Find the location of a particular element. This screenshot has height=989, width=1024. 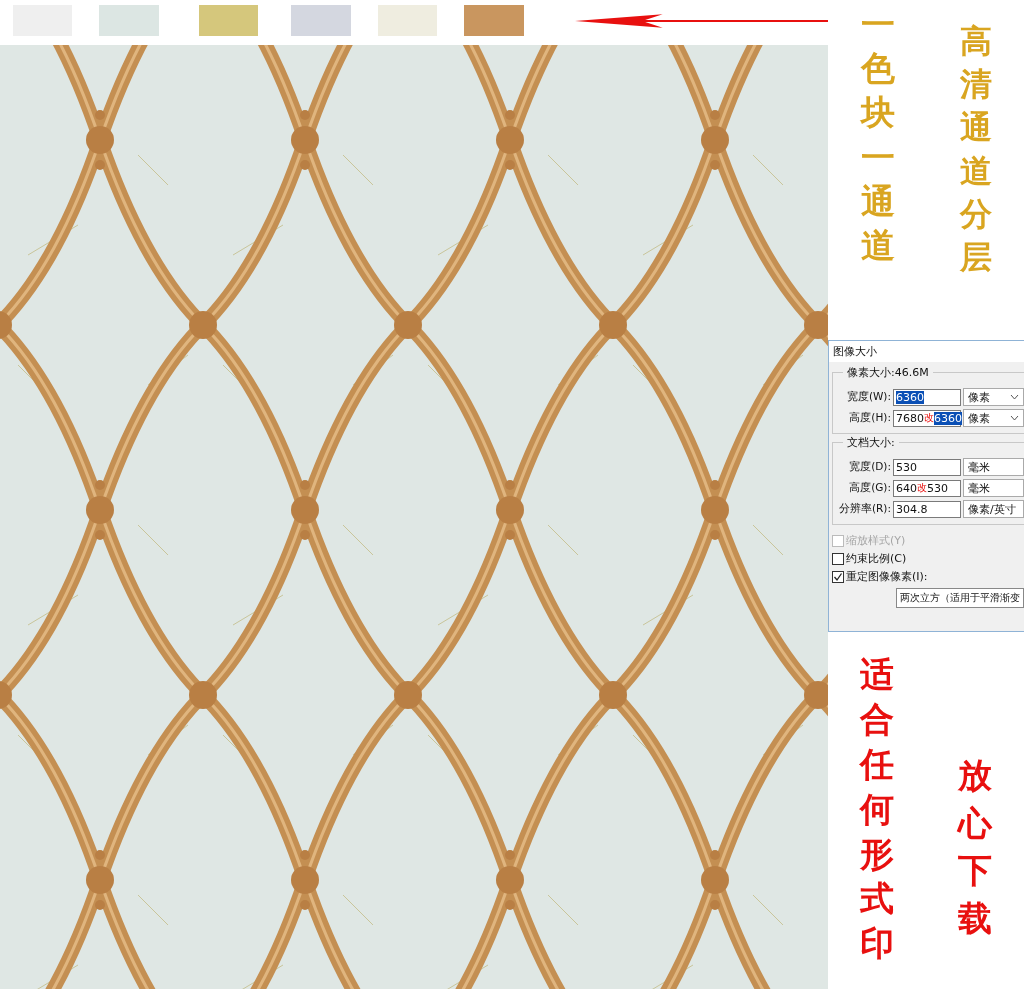

vertical-caption: 适合任何形式印 is located at coordinates (877, 809).